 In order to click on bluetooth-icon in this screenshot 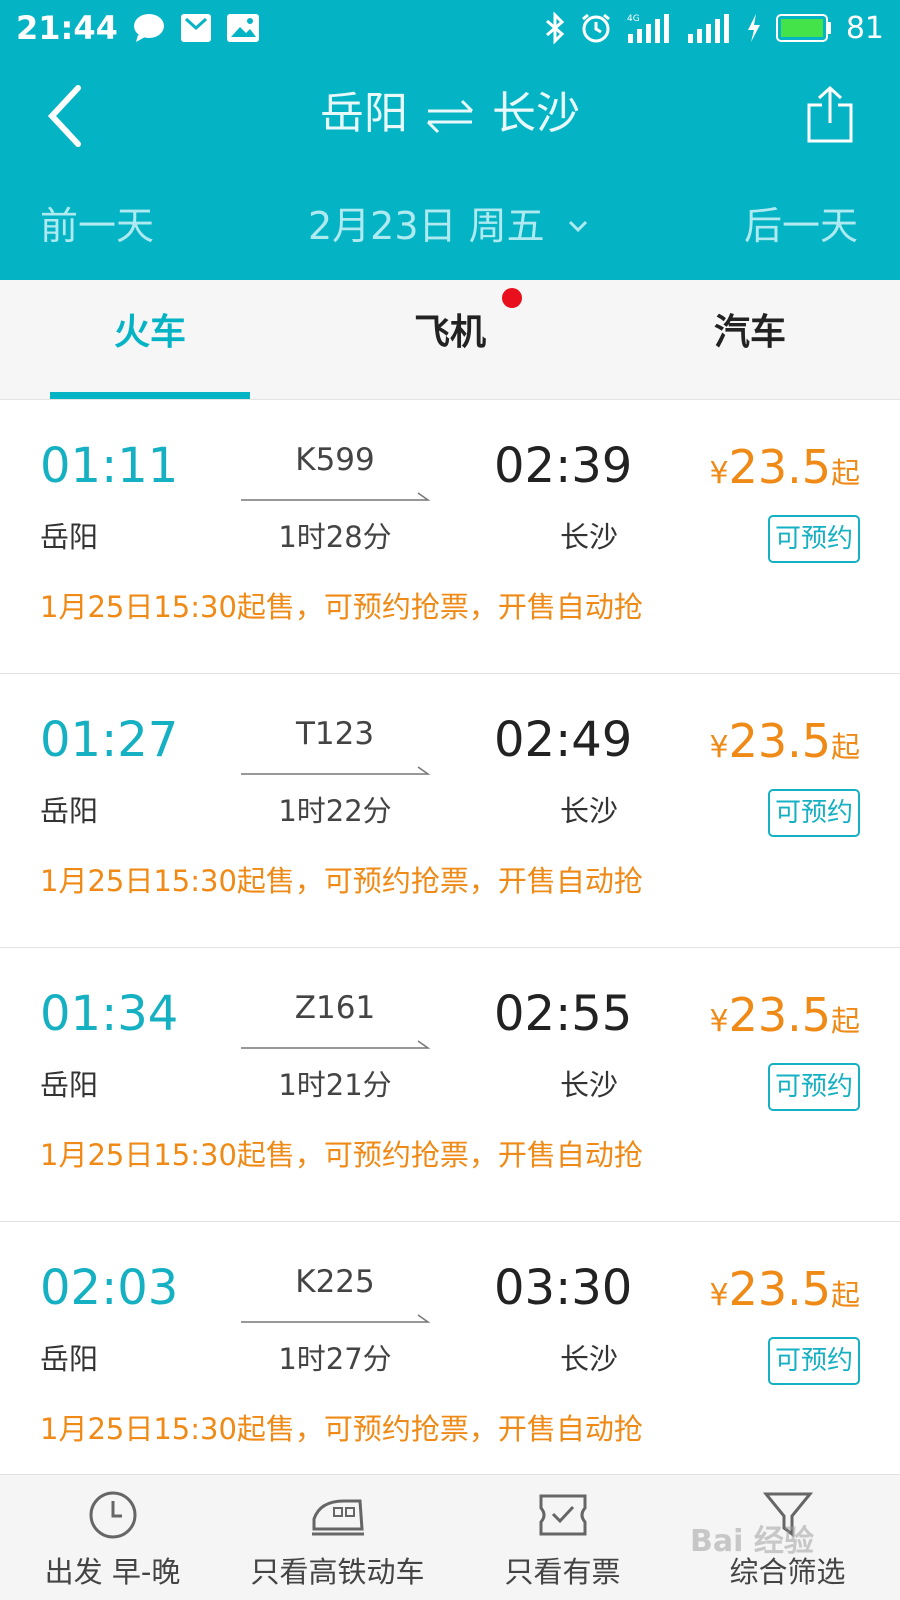, I will do `click(555, 28)`.